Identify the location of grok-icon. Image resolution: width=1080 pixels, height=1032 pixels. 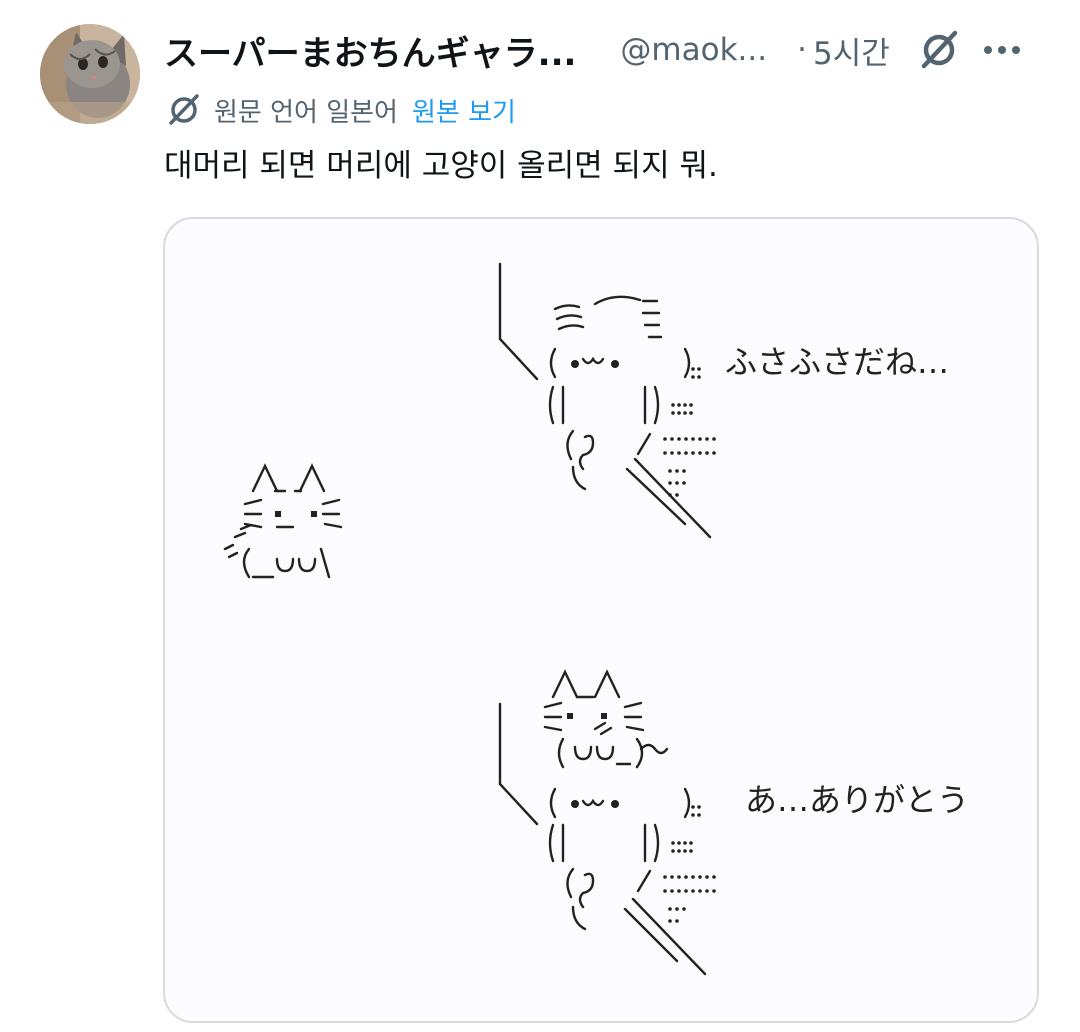
(939, 49).